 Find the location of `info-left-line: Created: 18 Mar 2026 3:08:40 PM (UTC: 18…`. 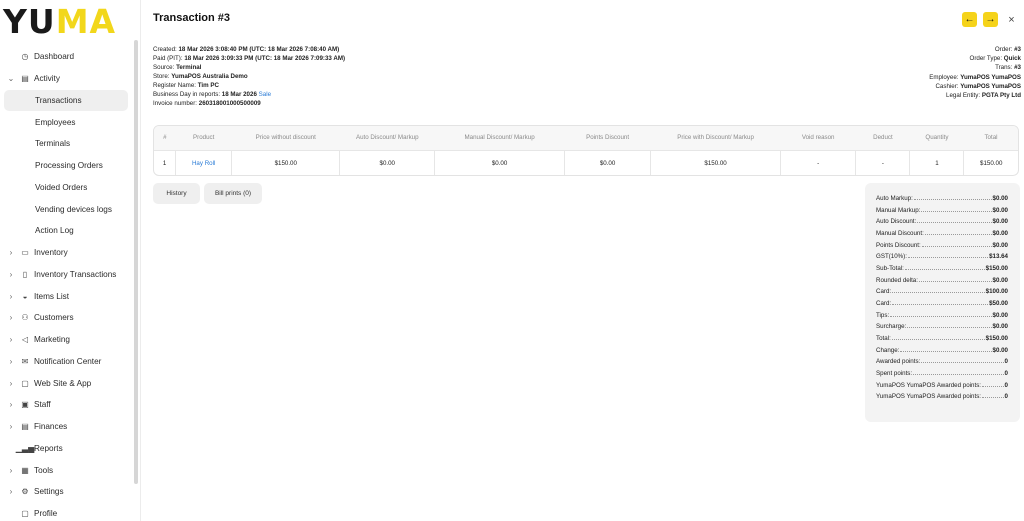

info-left-line: Created: 18 Mar 2026 3:08:40 PM (UTC: 18… is located at coordinates (249, 49).